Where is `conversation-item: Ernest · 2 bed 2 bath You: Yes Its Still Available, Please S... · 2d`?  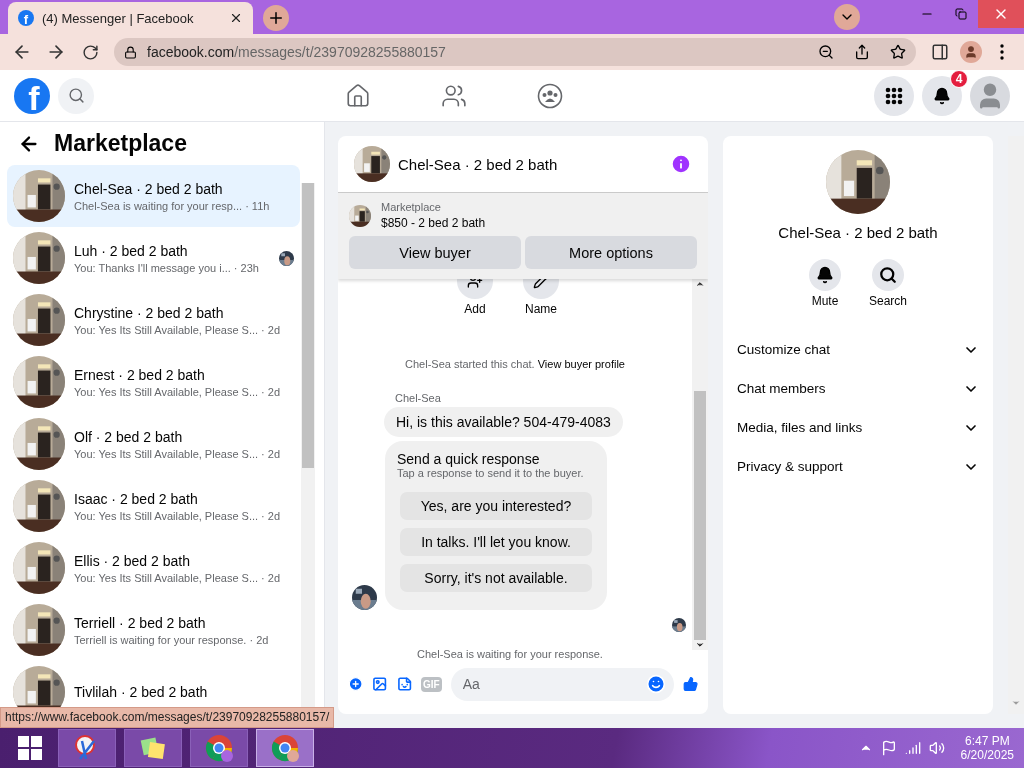 conversation-item: Ernest · 2 bed 2 bath You: Yes Its Still Available, Please S... · 2d is located at coordinates (153, 382).